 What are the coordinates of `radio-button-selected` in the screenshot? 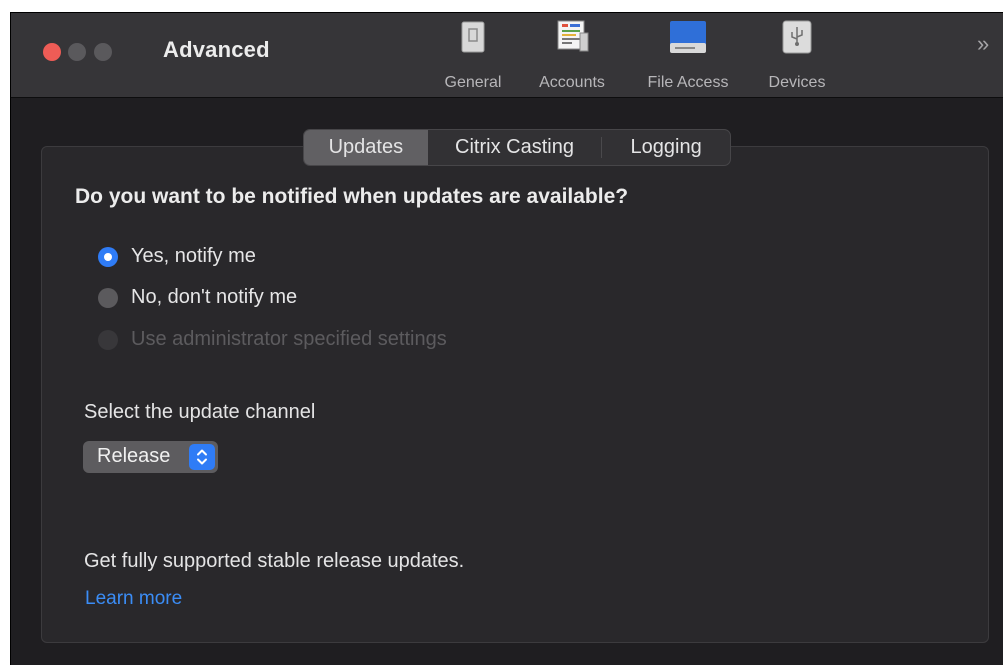 It's located at (108, 256).